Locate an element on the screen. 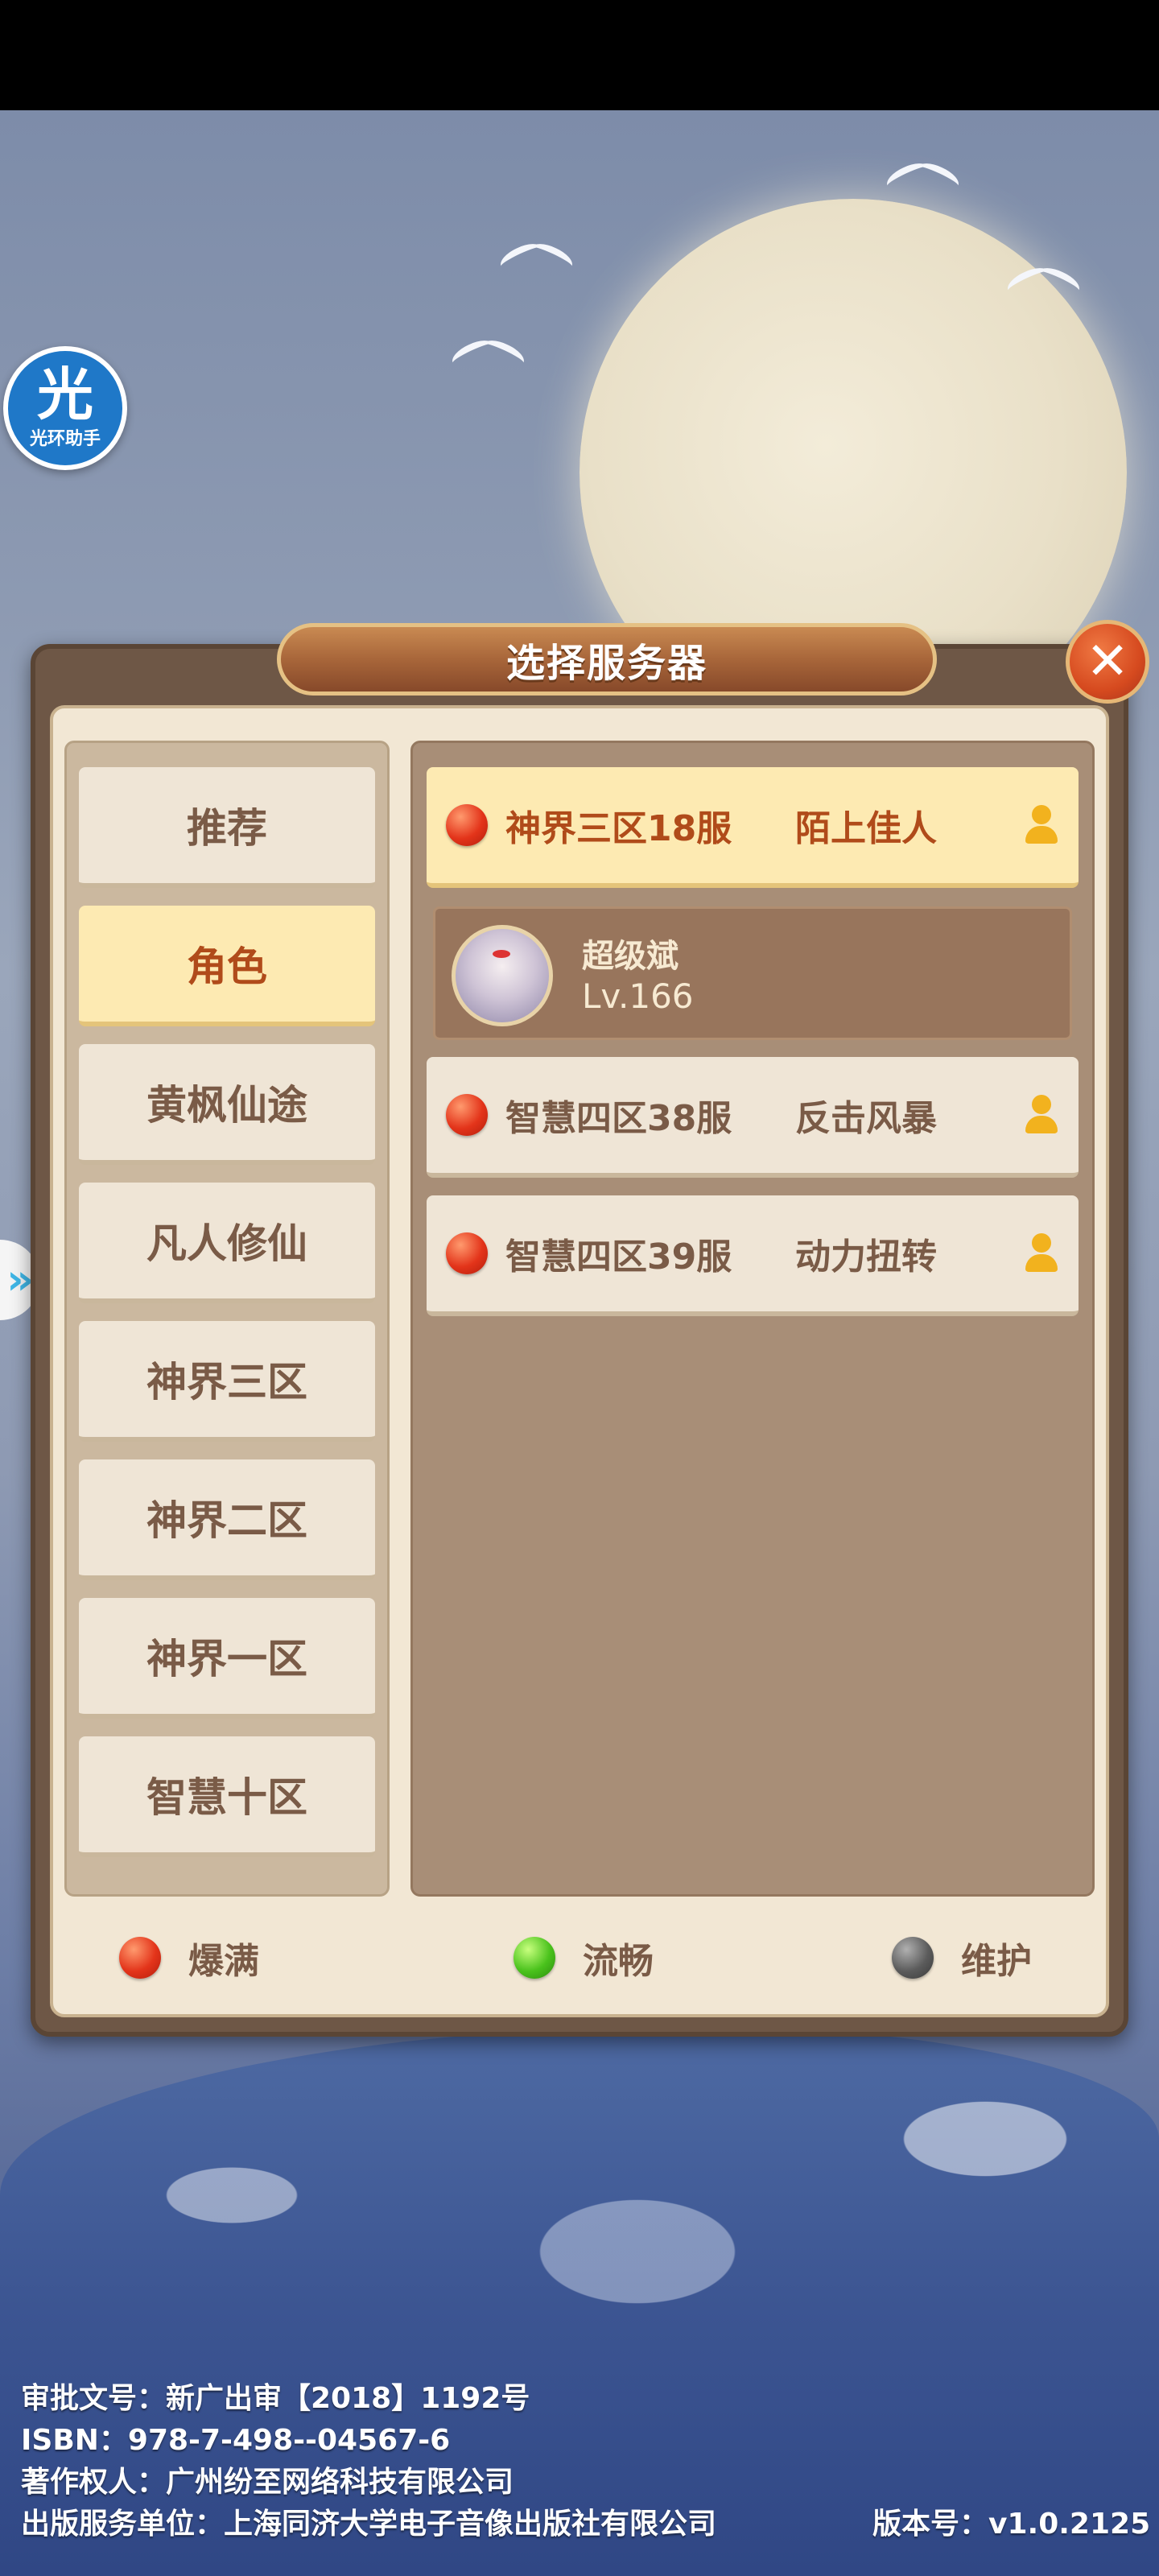 The height and width of the screenshot is (2576, 1159). category-tab-fanren: 凡人修仙 is located at coordinates (227, 1243).